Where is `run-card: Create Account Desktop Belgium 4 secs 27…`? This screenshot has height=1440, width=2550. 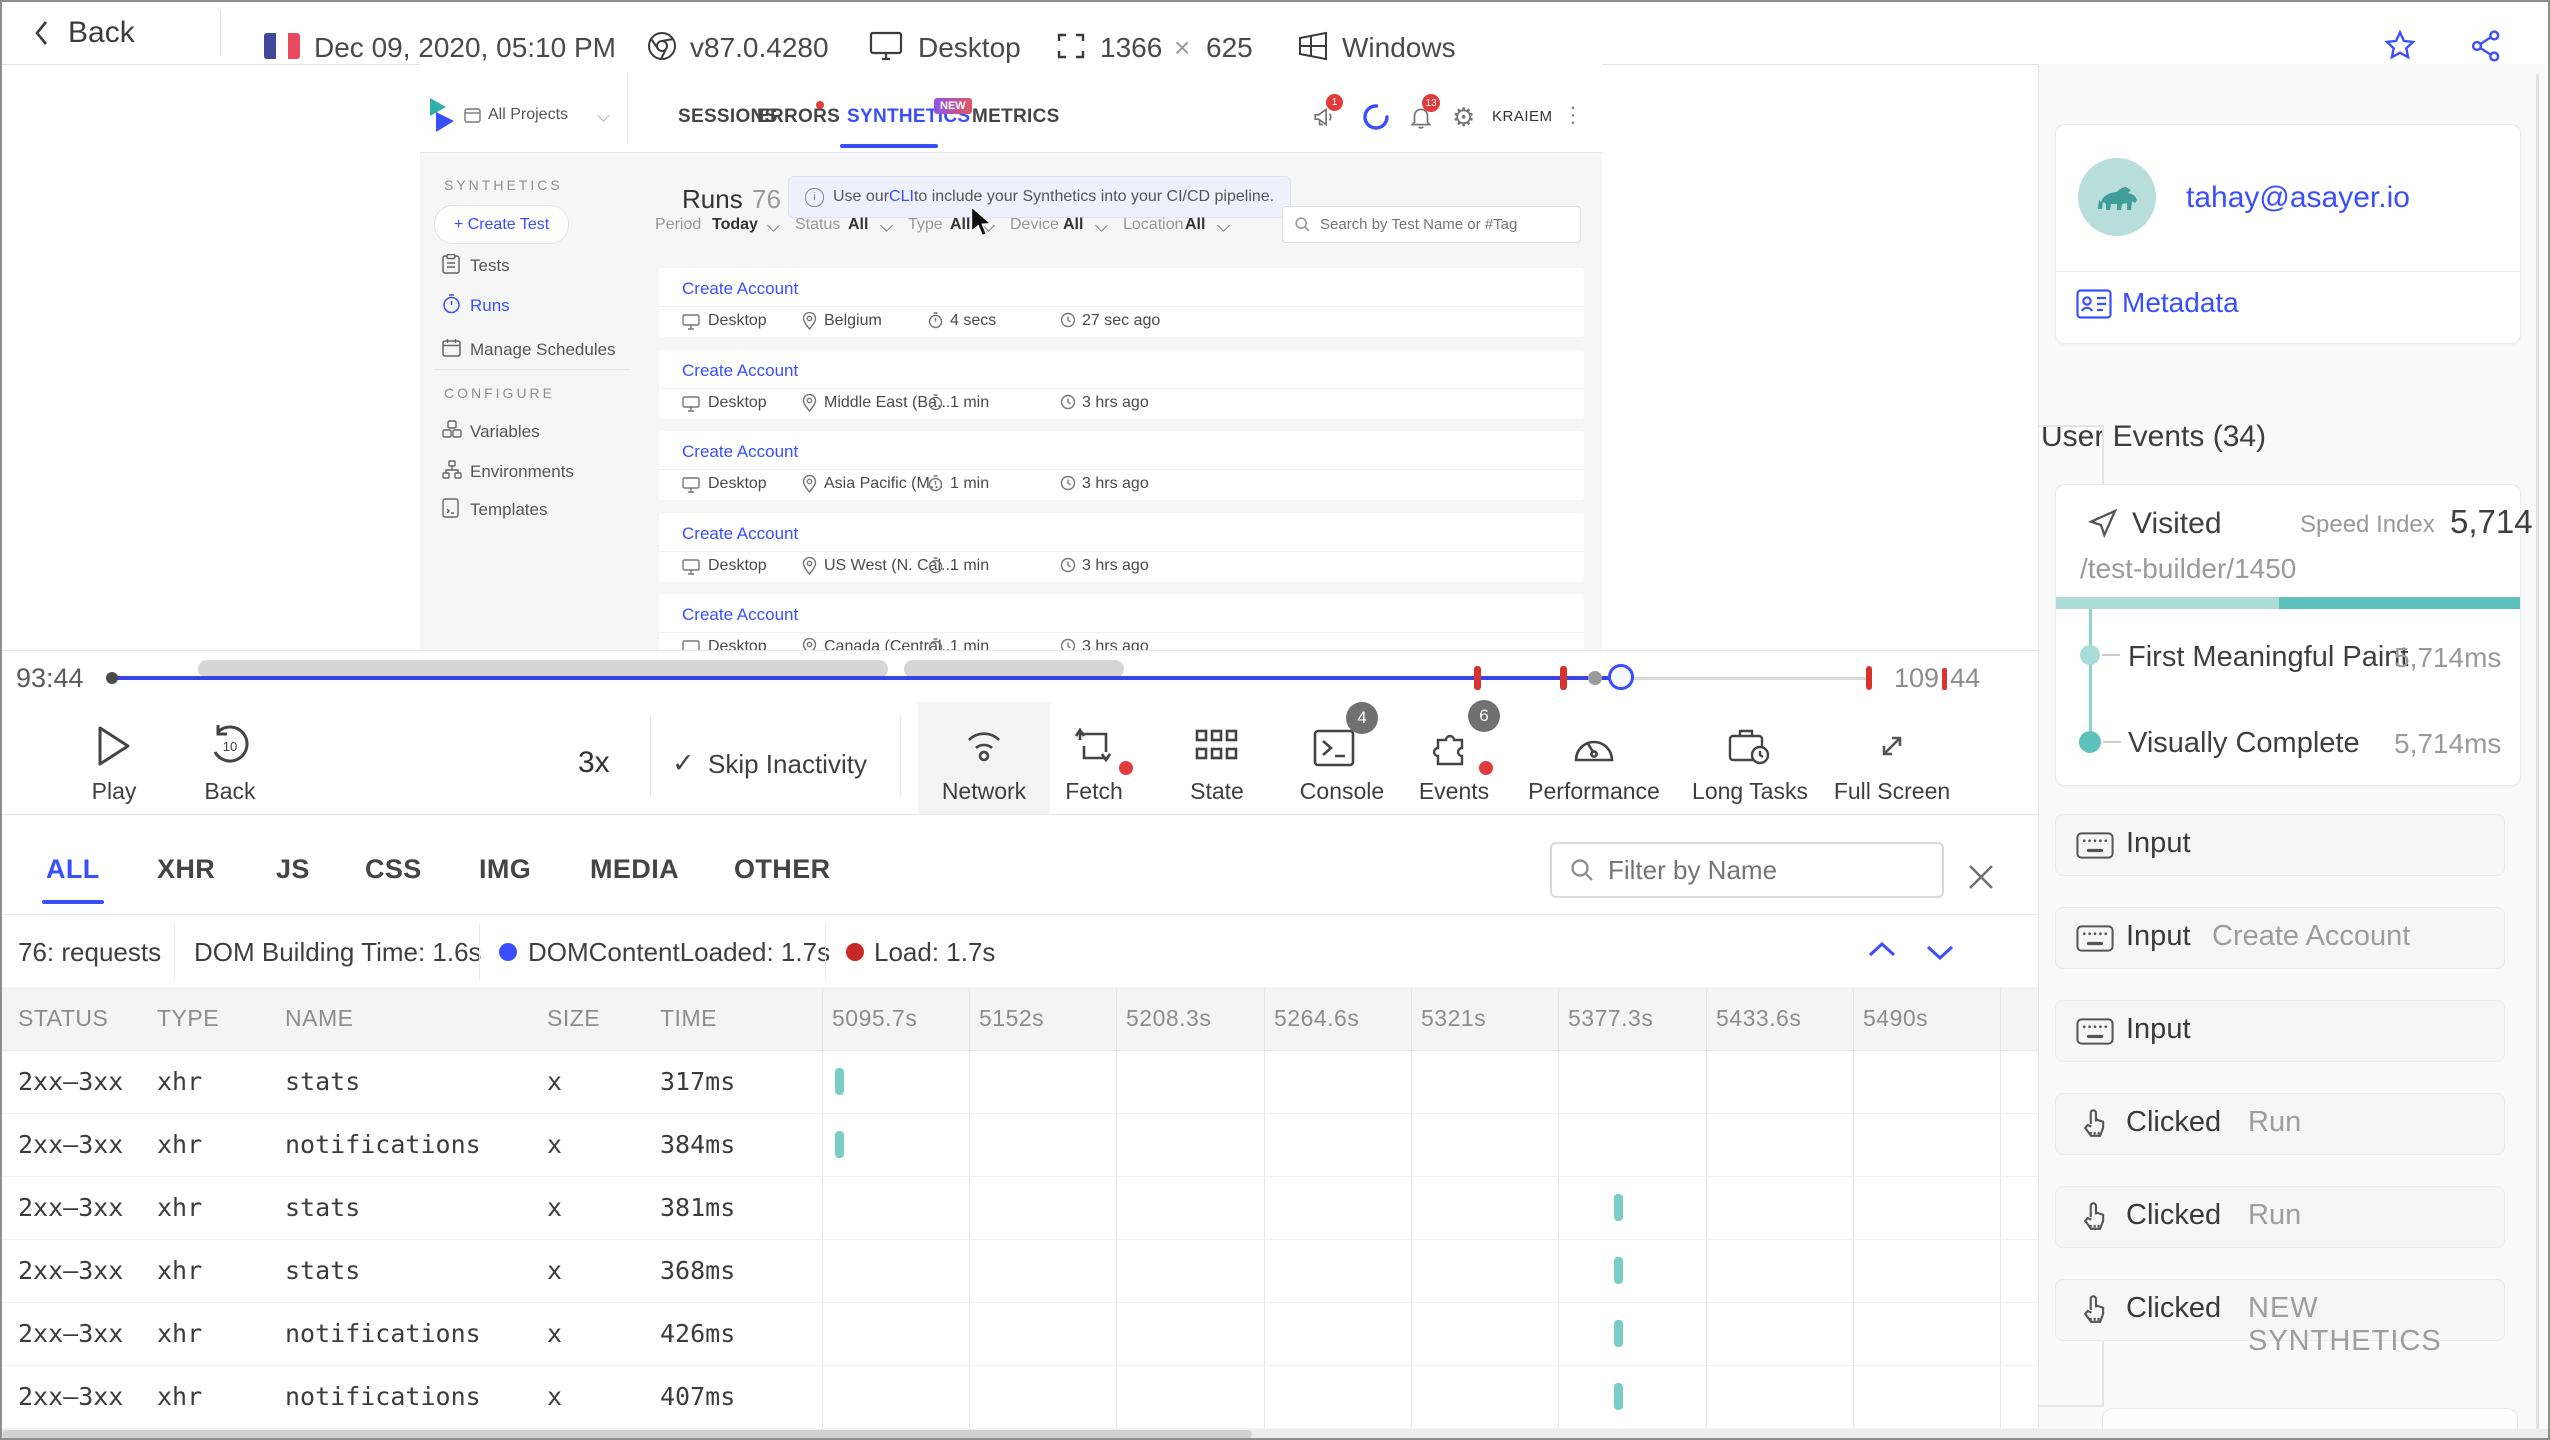 run-card: Create Account Desktop Belgium 4 secs 27… is located at coordinates (1121, 302).